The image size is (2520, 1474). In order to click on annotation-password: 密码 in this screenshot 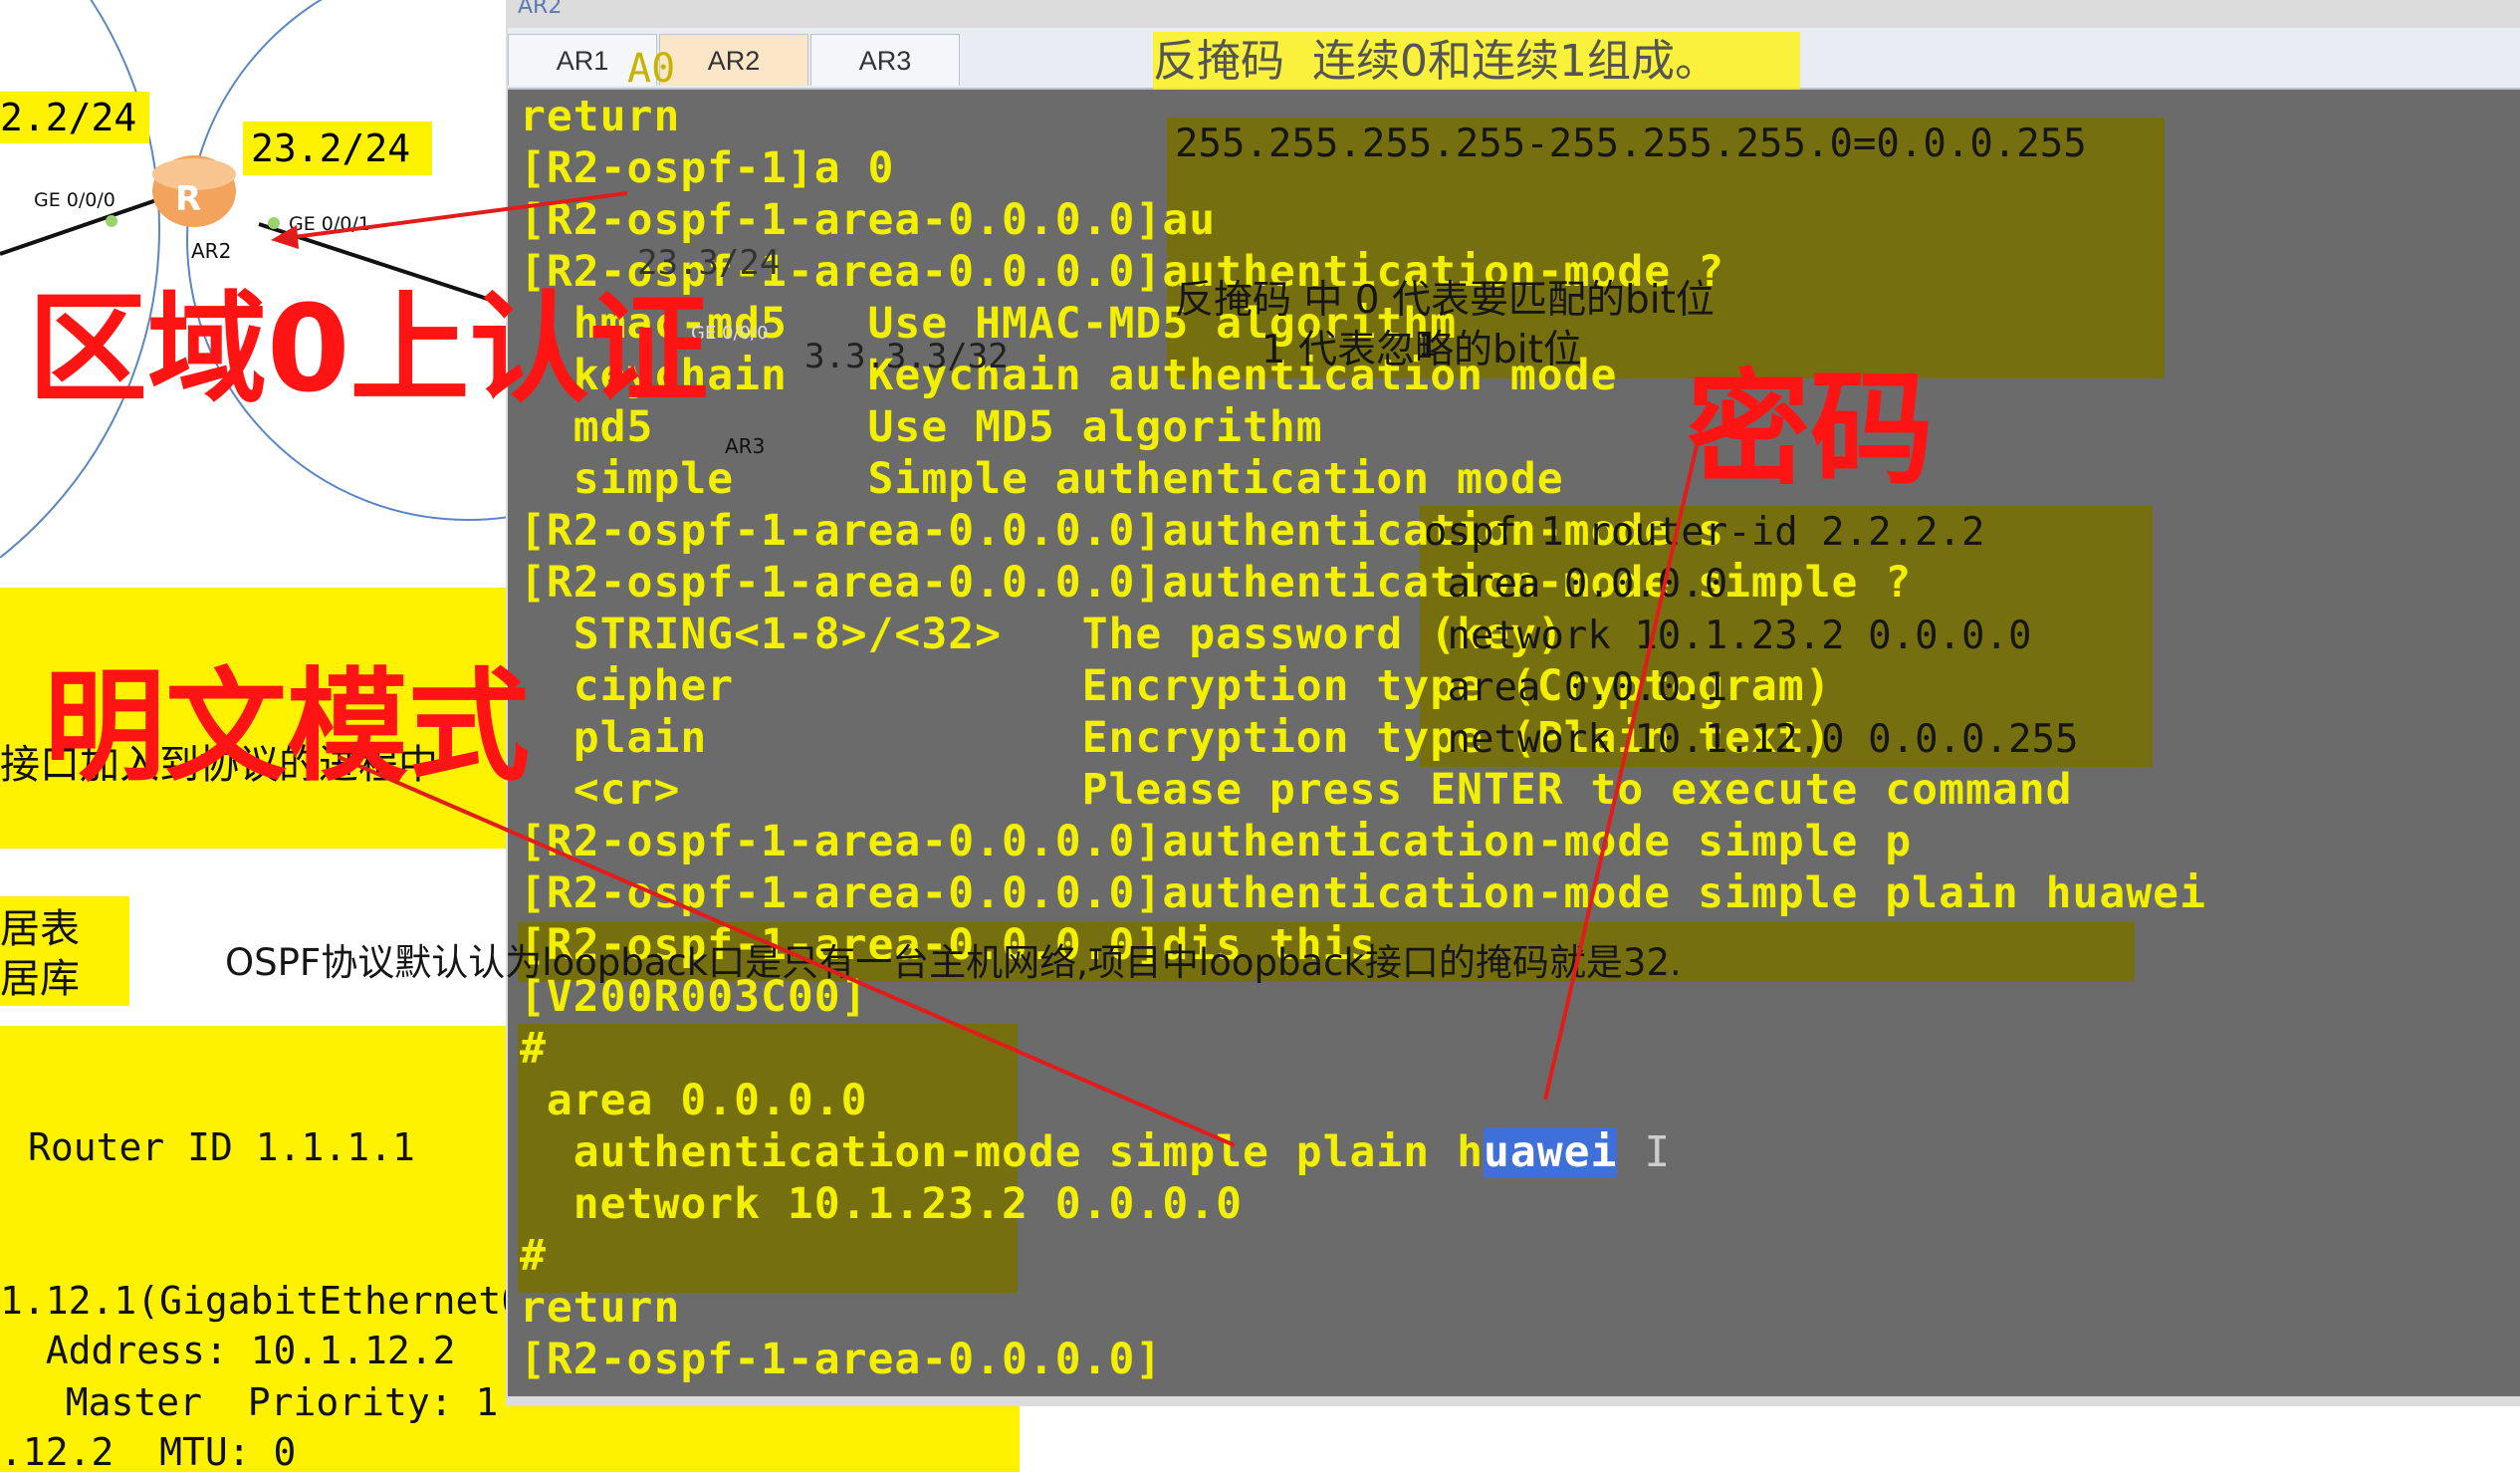, I will do `click(1811, 431)`.